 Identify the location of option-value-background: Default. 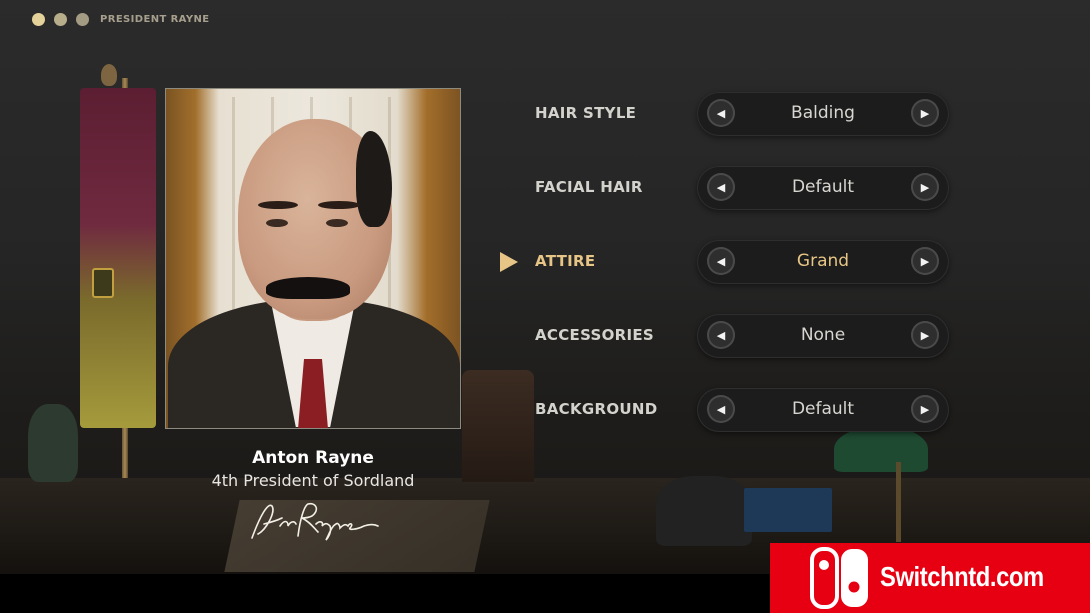
(823, 409).